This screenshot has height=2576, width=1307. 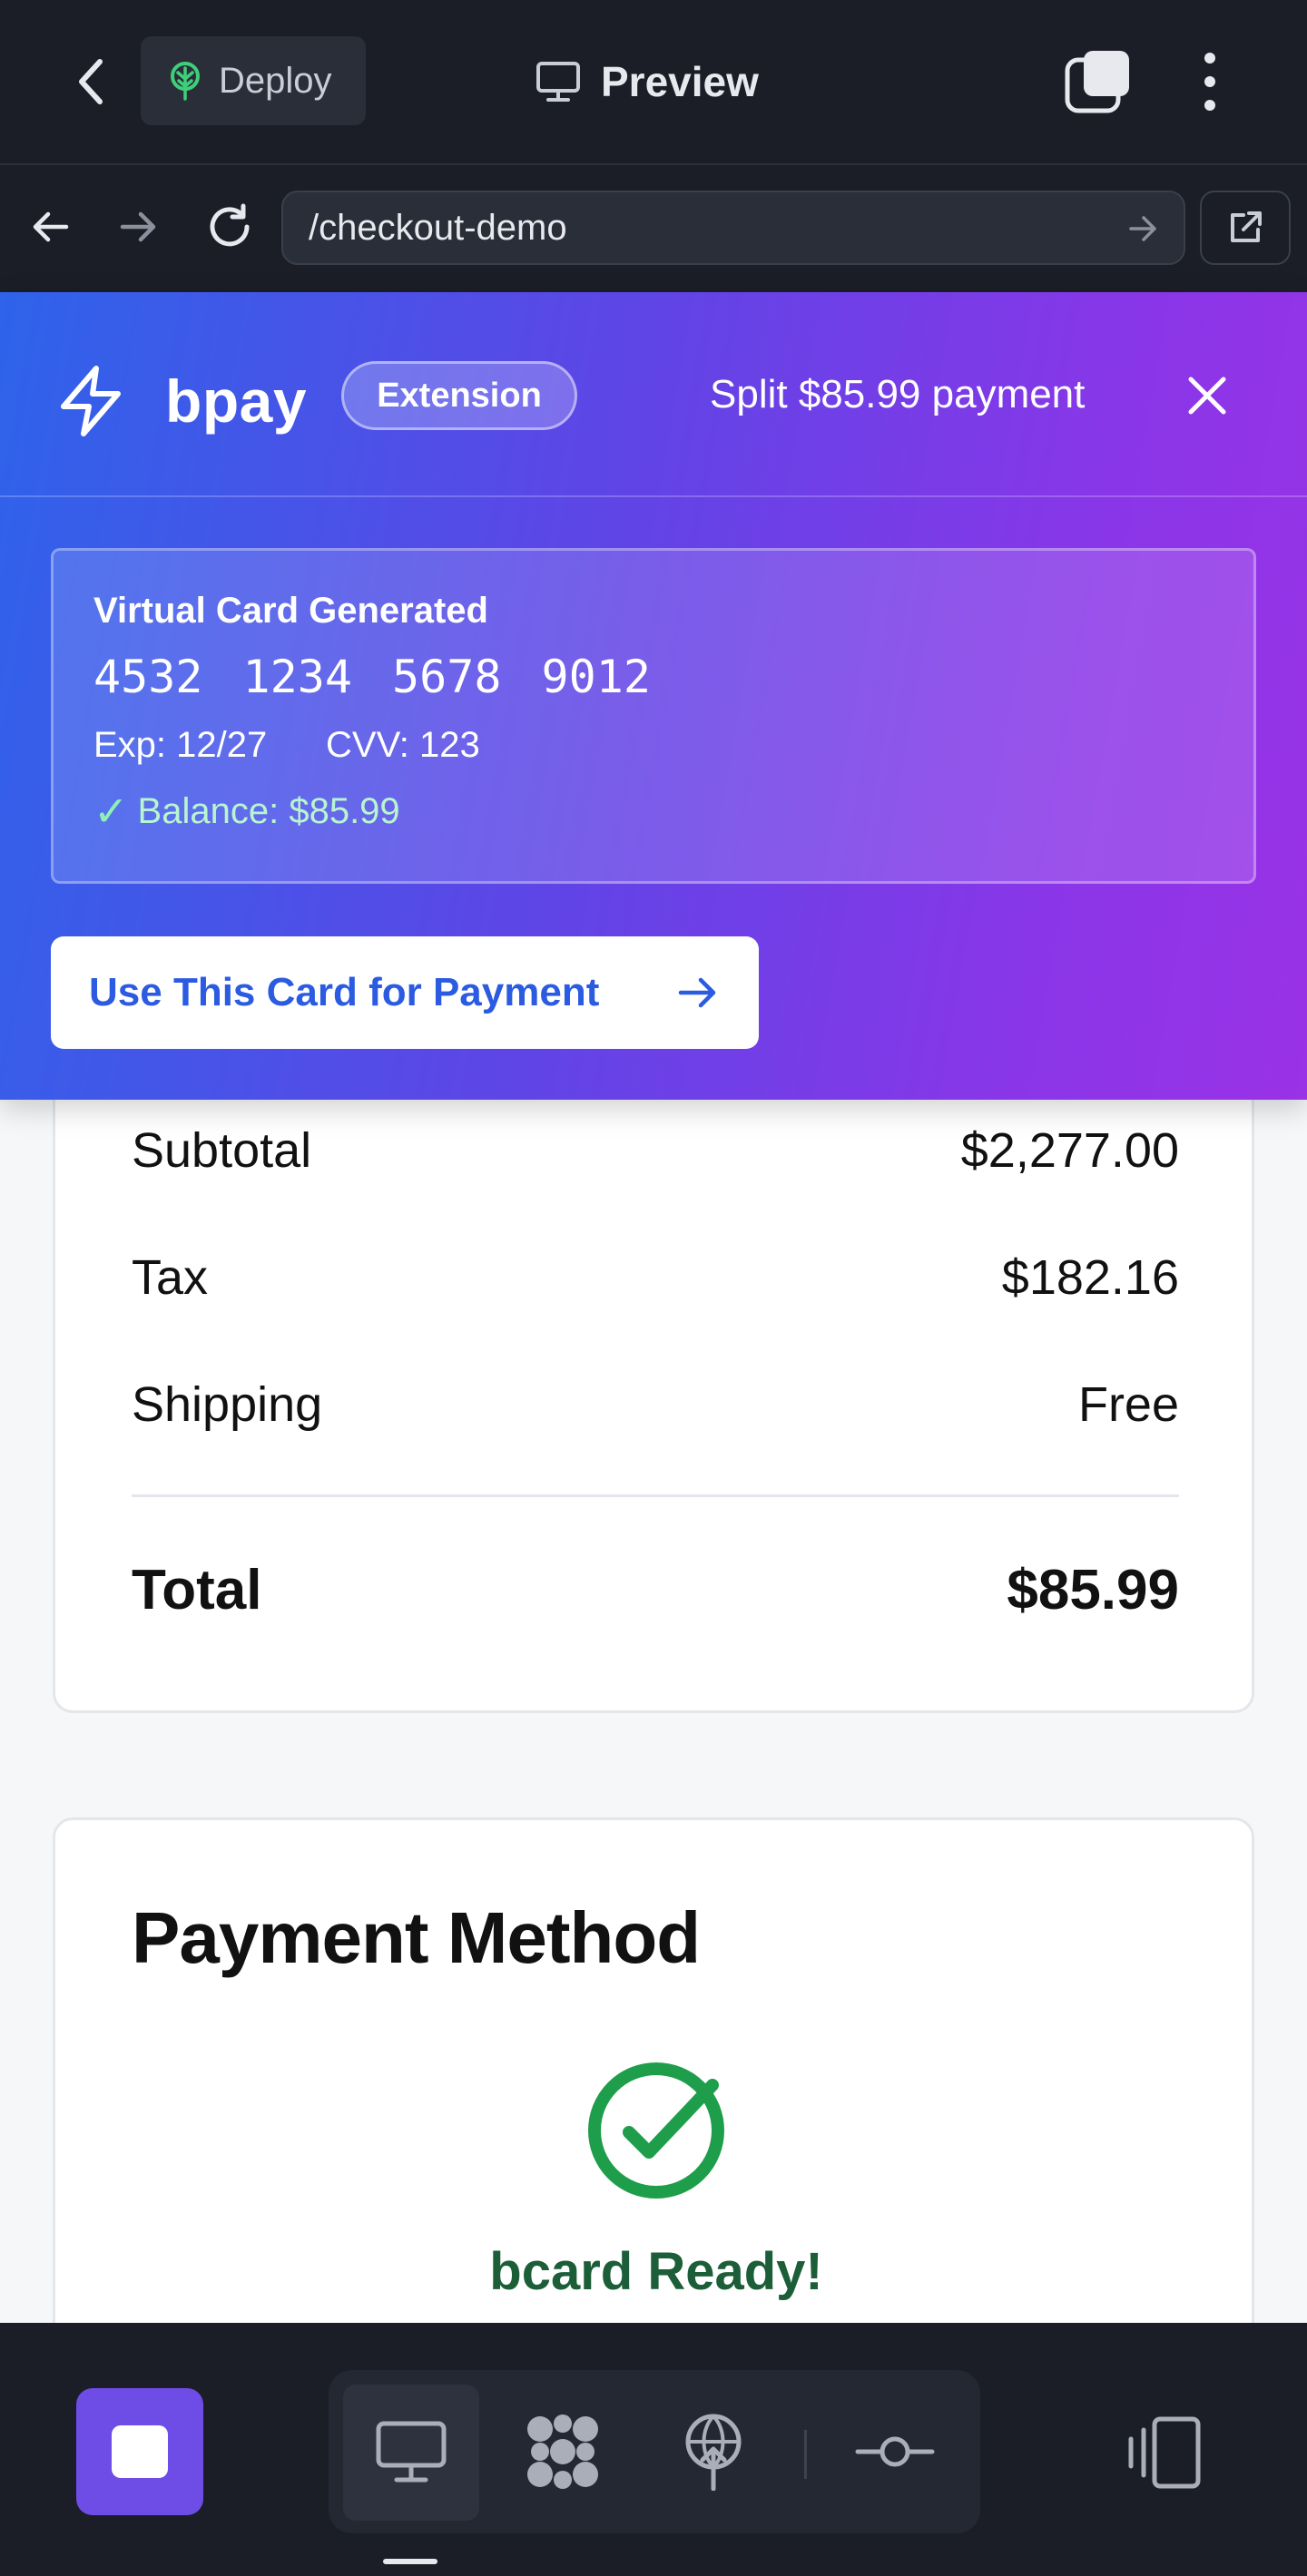 I want to click on panel-divider, so click(x=653, y=496).